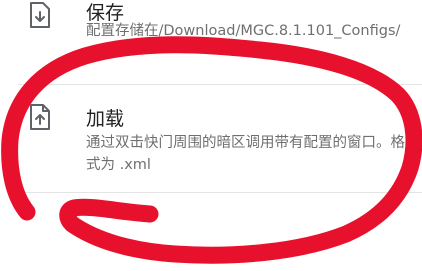 This screenshot has height=271, width=422. Describe the element at coordinates (40, 15) in the screenshot. I see `download-file-icon` at that location.